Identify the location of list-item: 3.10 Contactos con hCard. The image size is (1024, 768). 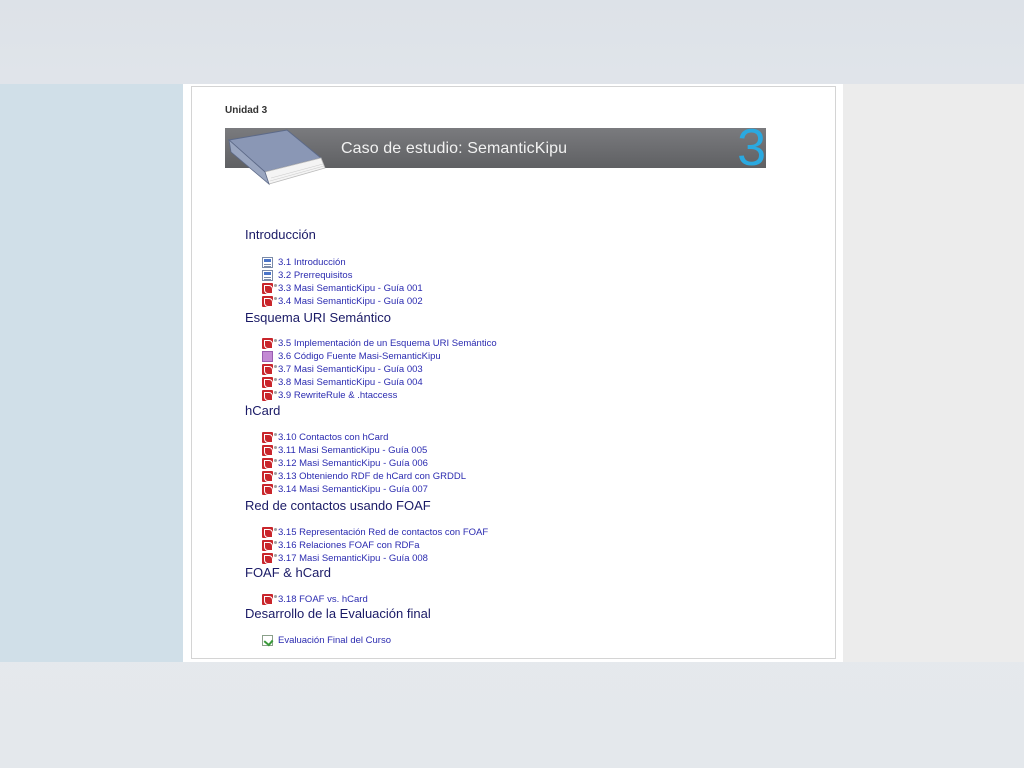
(325, 437).